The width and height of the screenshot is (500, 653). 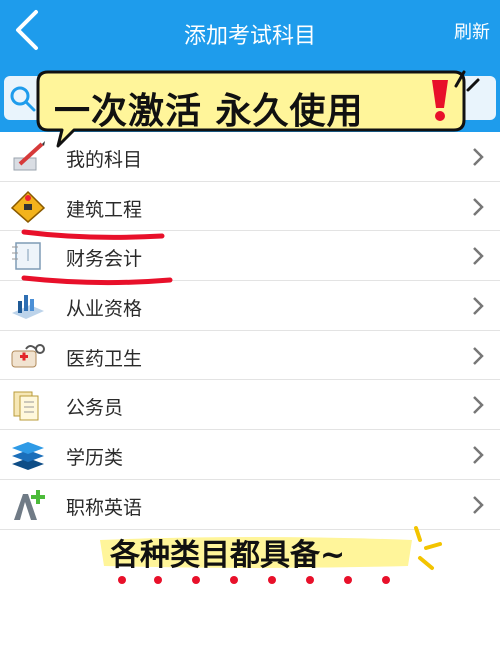 I want to click on letter-a-plus-icon, so click(x=29, y=504).